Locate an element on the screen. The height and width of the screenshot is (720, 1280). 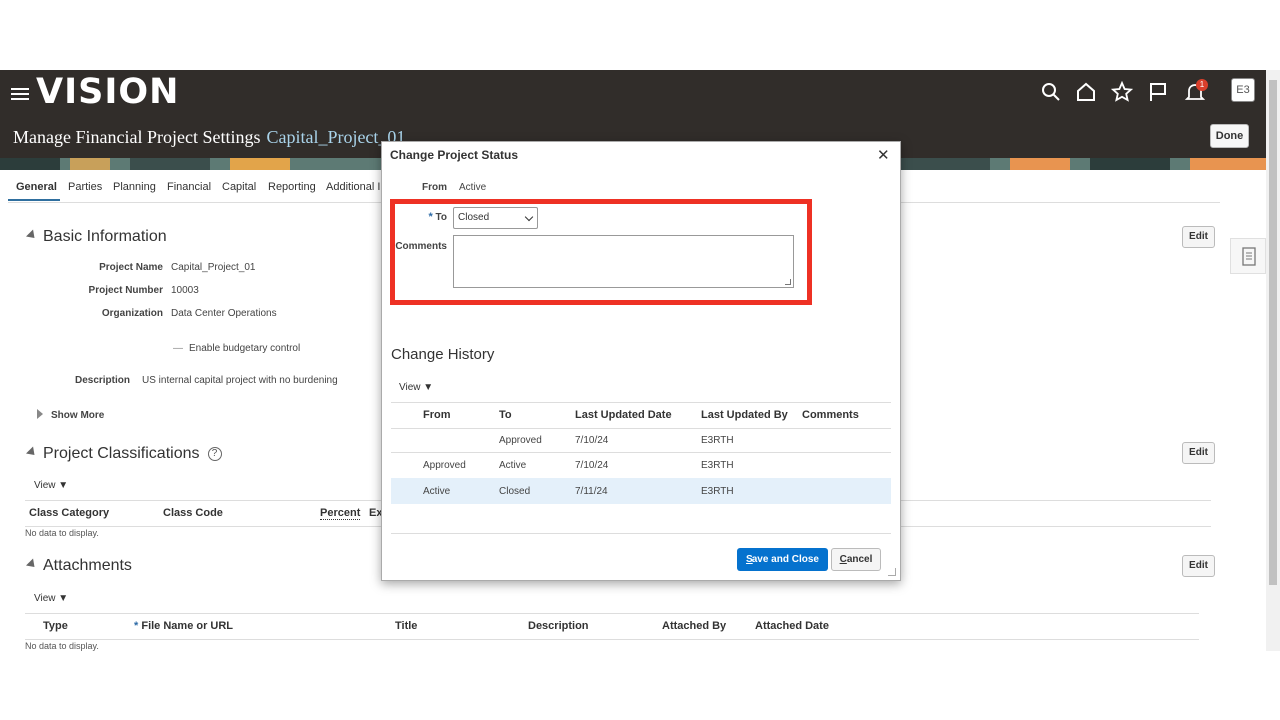
history-cell-to: Active is located at coordinates (513, 465).